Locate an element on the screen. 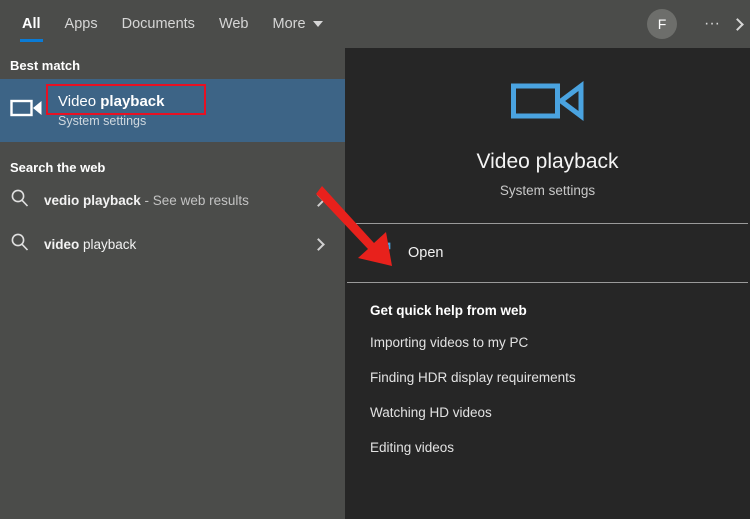 Image resolution: width=750 pixels, height=519 pixels. quick-help-item: Importing videos to my PC is located at coordinates (560, 342).